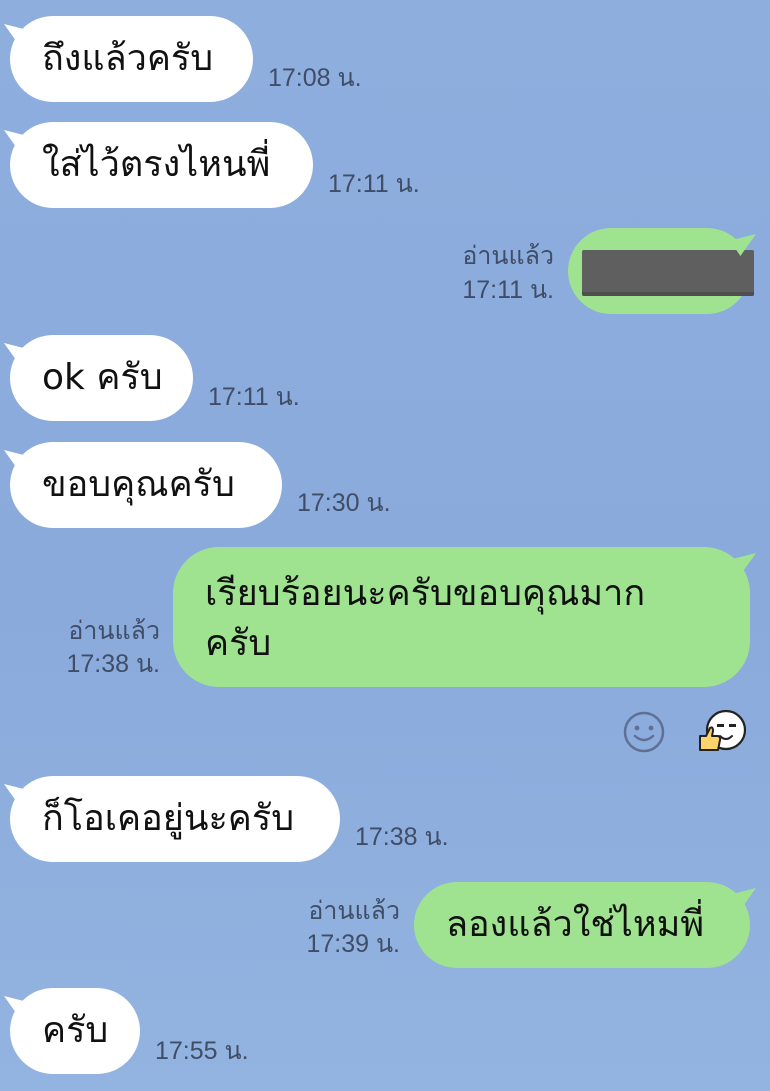 This screenshot has height=1091, width=770. Describe the element at coordinates (425, 618) in the screenshot. I see `message-text: เรียบร้อยนะครับขอบคุณมาก ครับ` at that location.